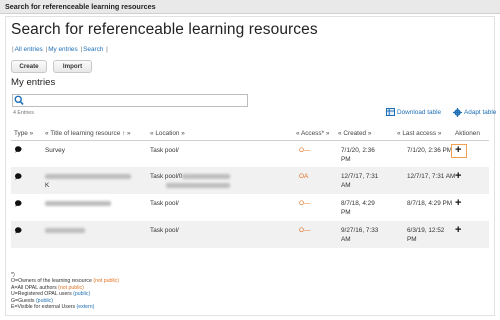 Image resolution: width=500 pixels, height=320 pixels. Describe the element at coordinates (72, 66) in the screenshot. I see `import-button: Import` at that location.